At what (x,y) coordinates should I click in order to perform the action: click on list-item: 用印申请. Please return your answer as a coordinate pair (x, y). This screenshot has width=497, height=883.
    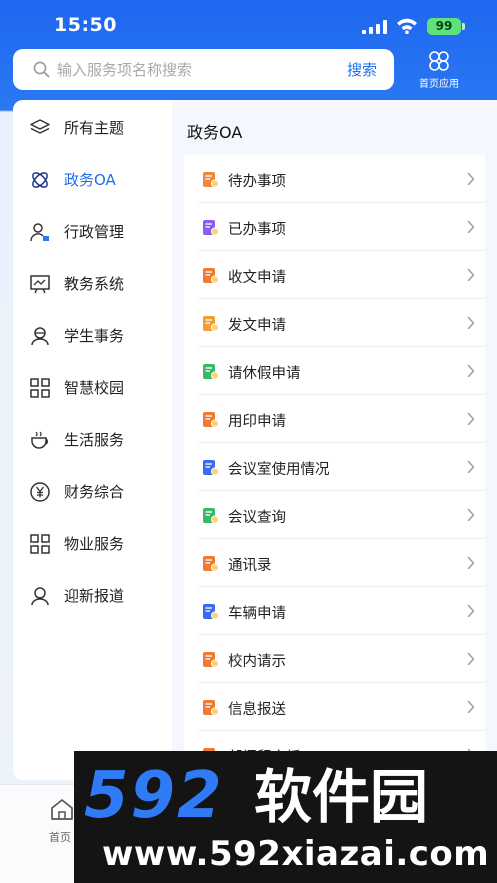
    Looking at the image, I should click on (334, 419).